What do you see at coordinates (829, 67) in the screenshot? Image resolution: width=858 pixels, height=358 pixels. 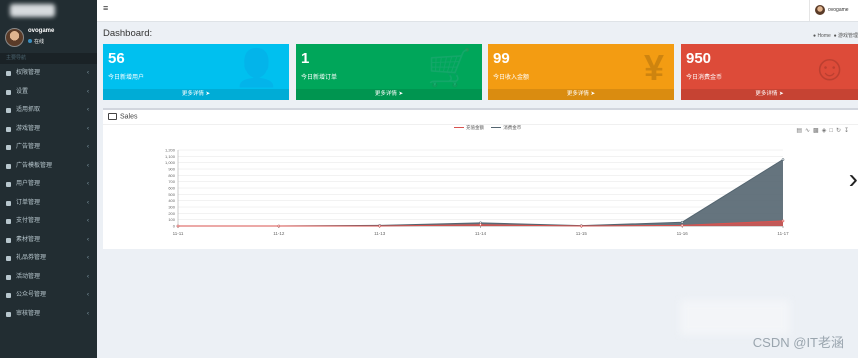 I see `smile-icon: ☺` at bounding box center [829, 67].